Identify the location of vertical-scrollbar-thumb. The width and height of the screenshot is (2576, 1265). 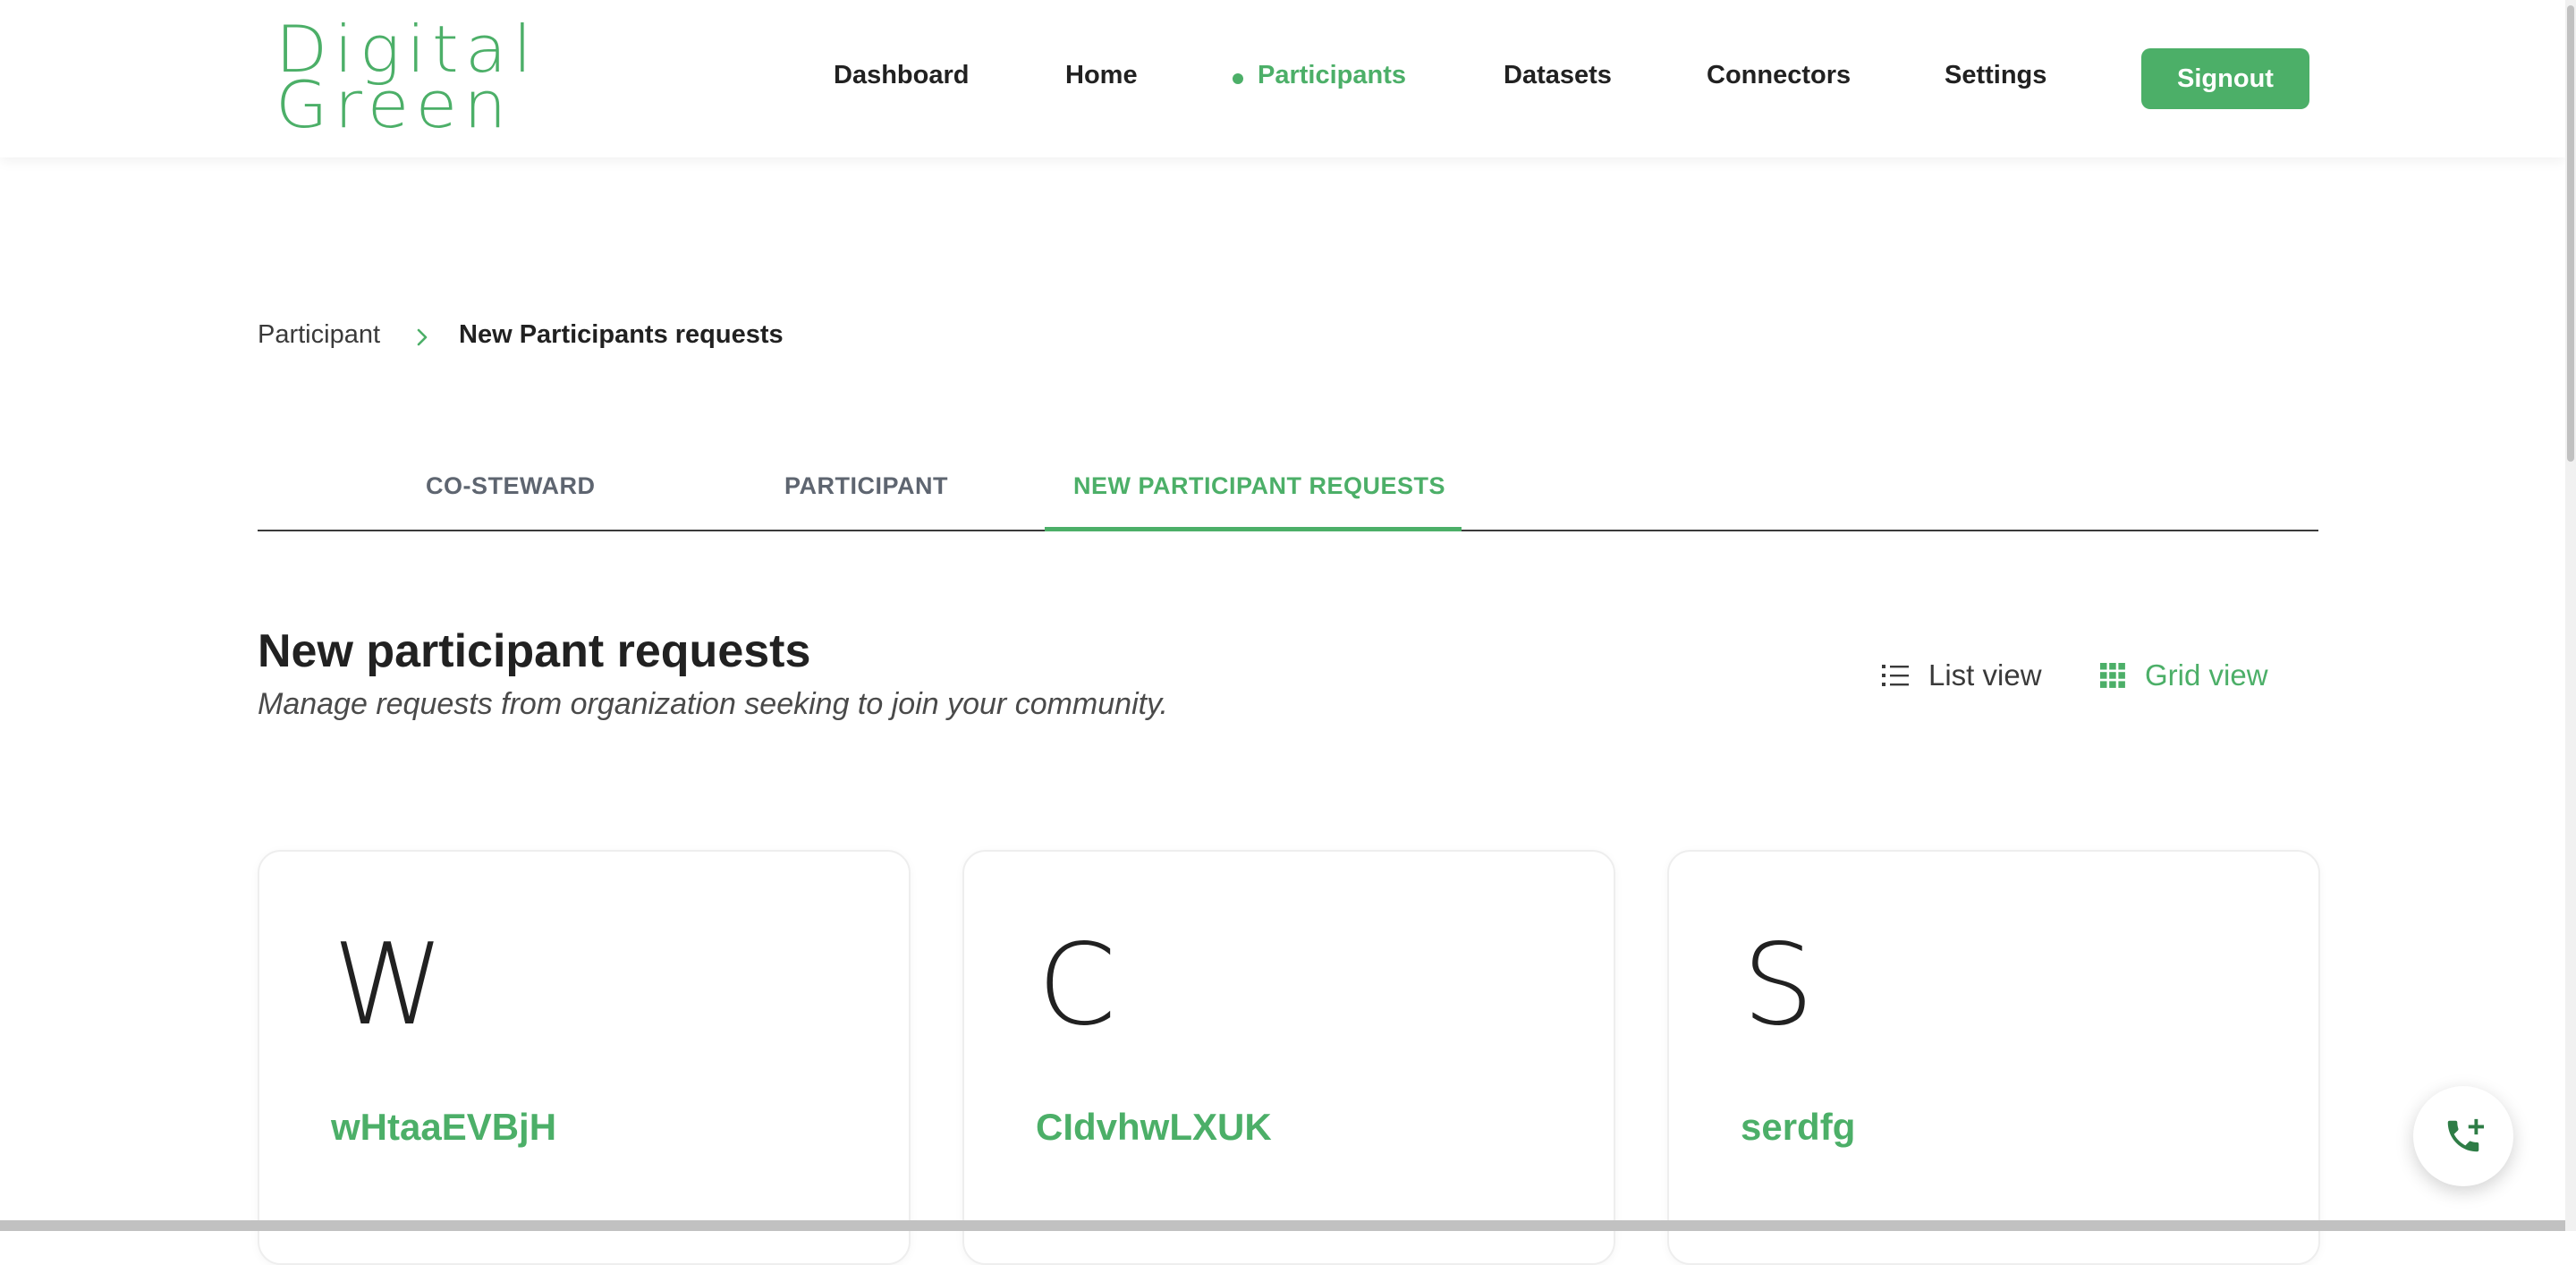
(2570, 233).